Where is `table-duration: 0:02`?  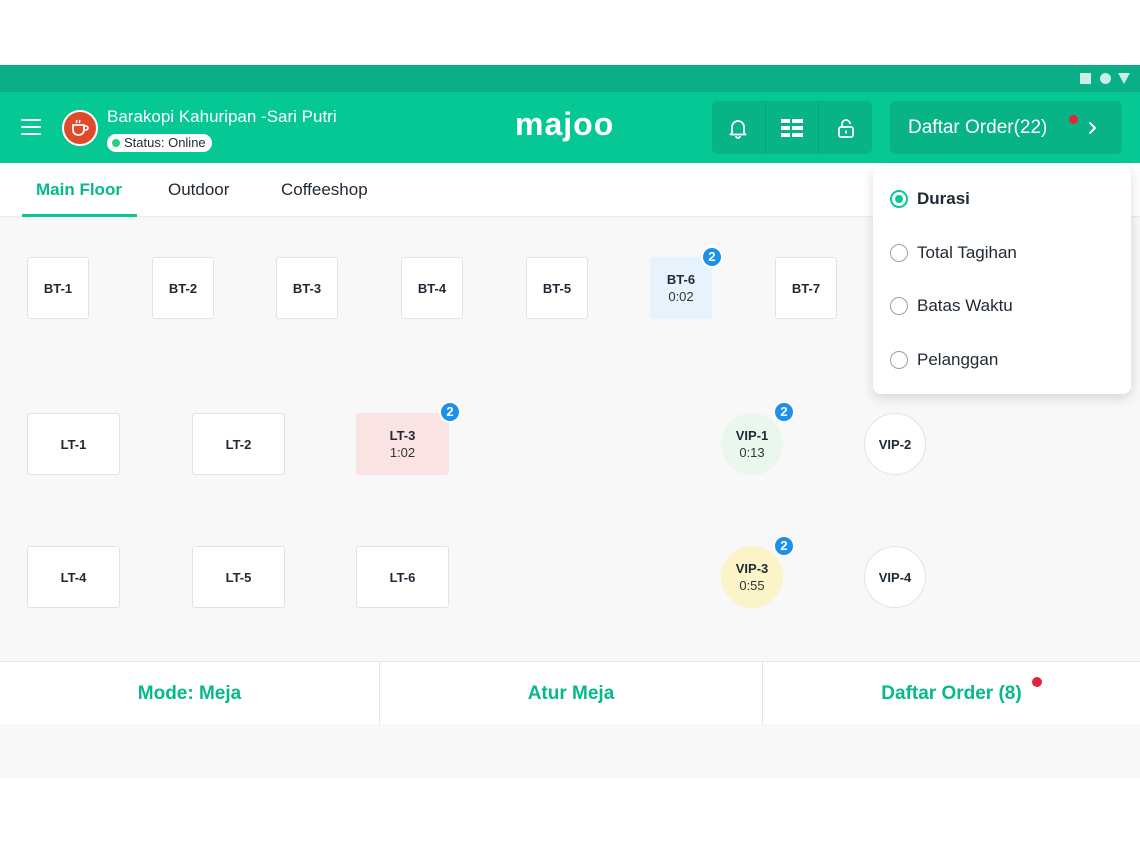
table-duration: 0:02 is located at coordinates (681, 296).